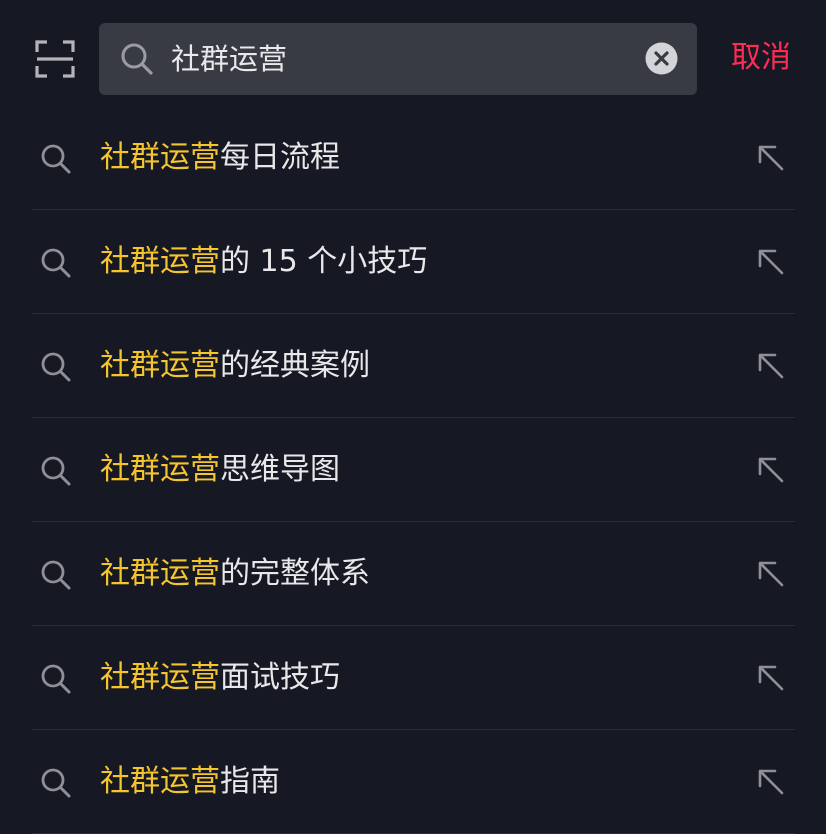 The width and height of the screenshot is (826, 834). I want to click on scan-button, so click(55, 59).